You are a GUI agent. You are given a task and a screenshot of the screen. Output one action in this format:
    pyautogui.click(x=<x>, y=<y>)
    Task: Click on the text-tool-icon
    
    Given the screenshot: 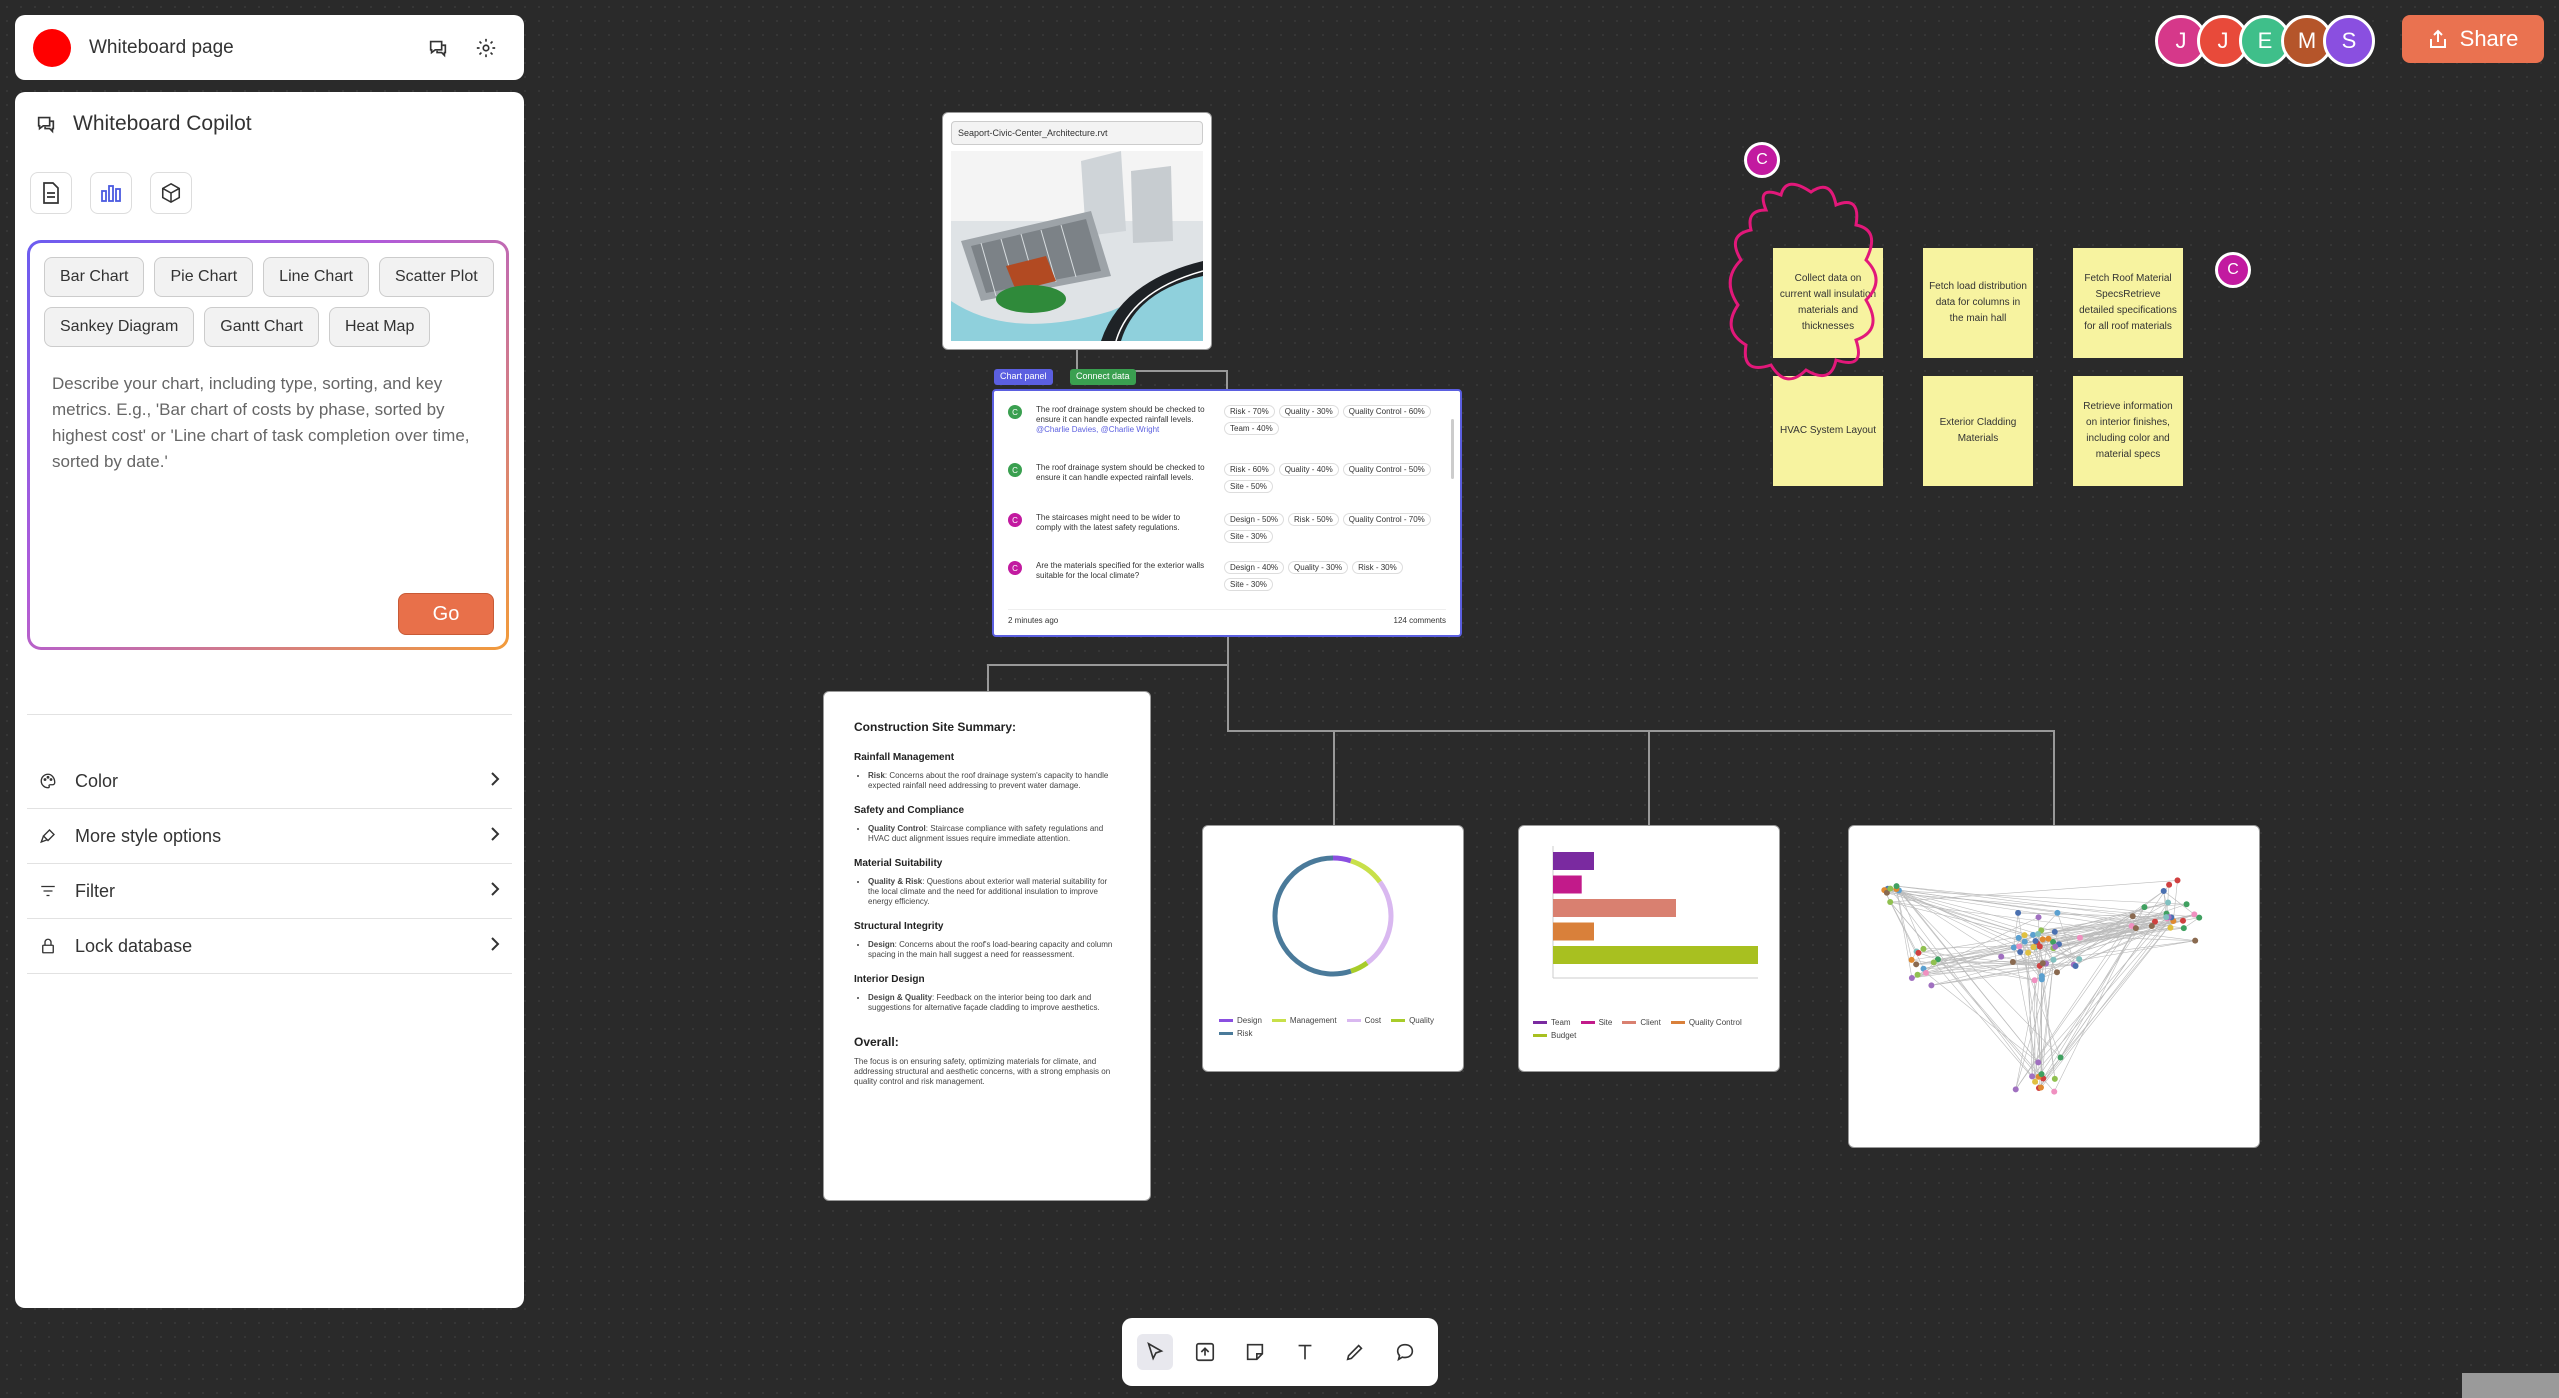 What is the action you would take?
    pyautogui.click(x=1305, y=1352)
    